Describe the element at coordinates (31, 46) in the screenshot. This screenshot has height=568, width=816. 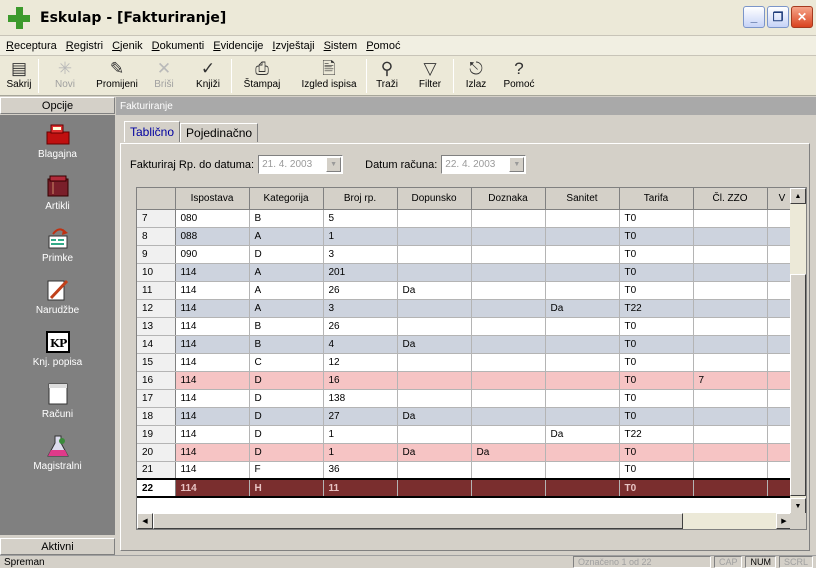
I see `menu-receptura: Receptura` at that location.